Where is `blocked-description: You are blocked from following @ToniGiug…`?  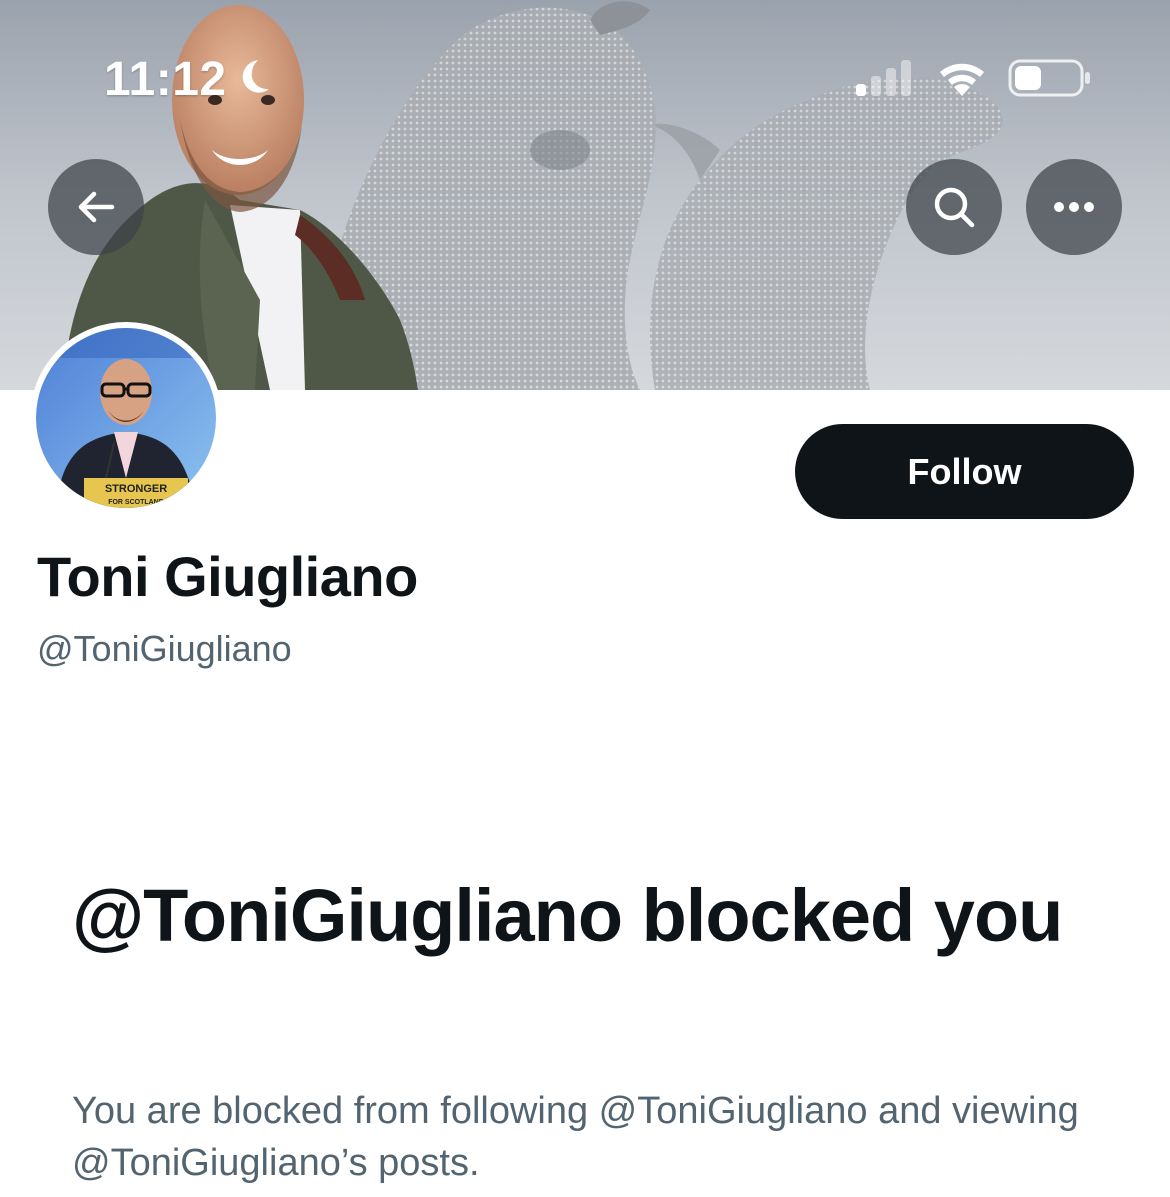
blocked-description: You are blocked from following @ToniGiug… is located at coordinates (575, 1137).